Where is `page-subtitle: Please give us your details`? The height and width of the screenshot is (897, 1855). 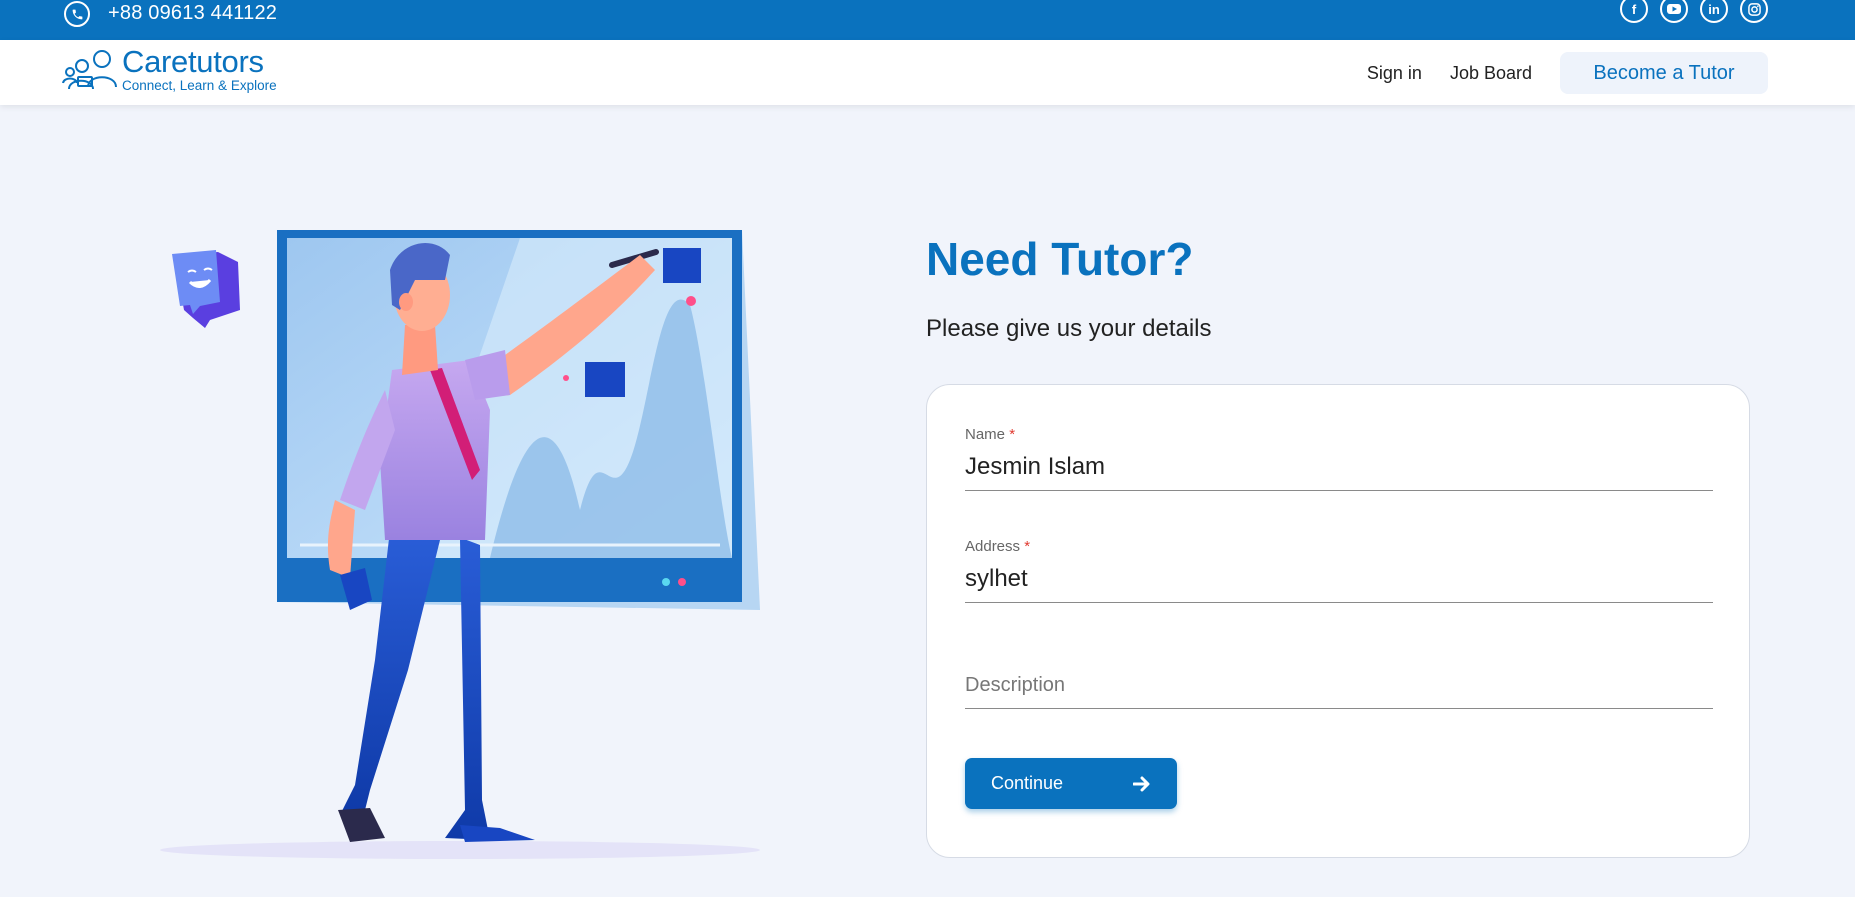 page-subtitle: Please give us your details is located at coordinates (1069, 328).